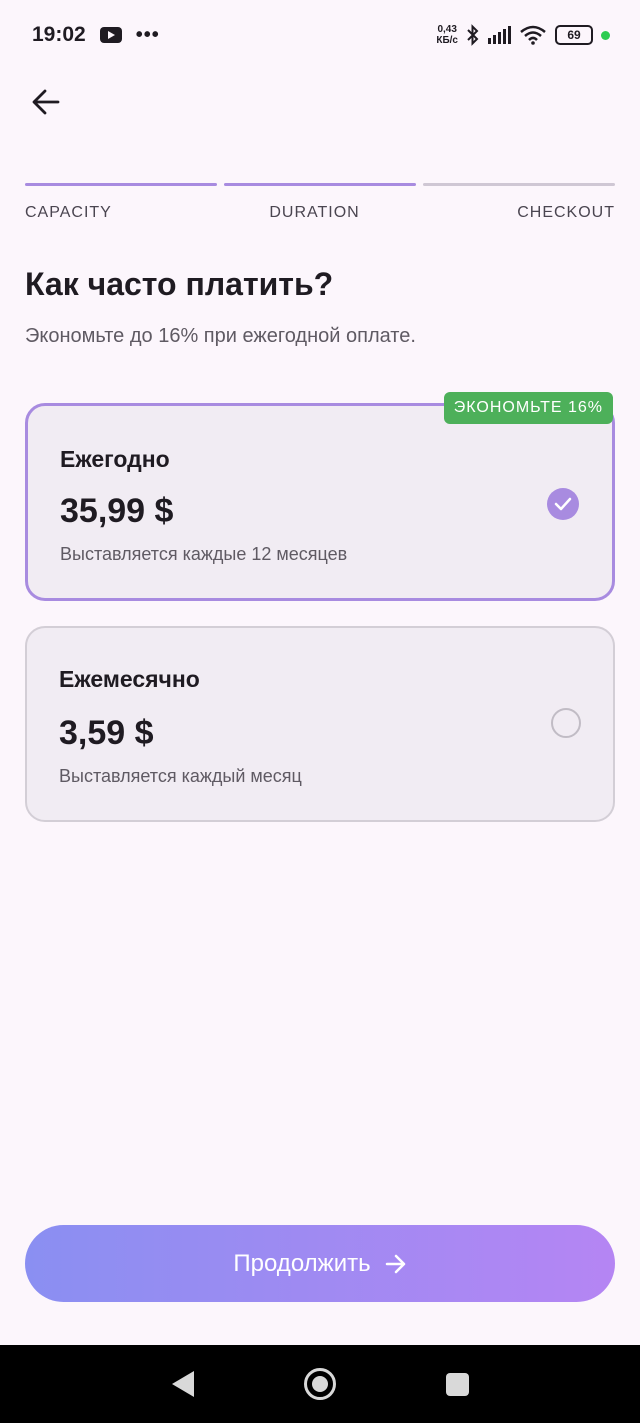 The width and height of the screenshot is (640, 1423). I want to click on network-speed-unit: КБ/с, so click(447, 40).